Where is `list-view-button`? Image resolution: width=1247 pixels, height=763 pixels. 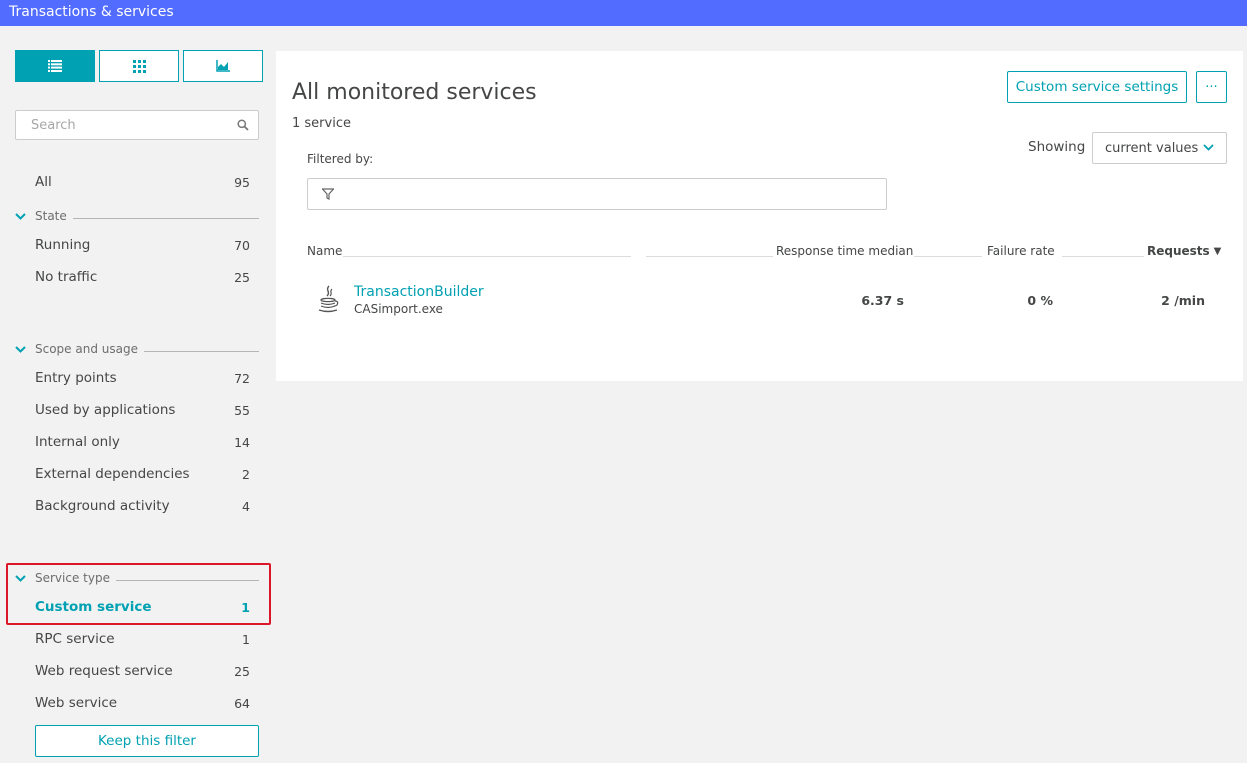 list-view-button is located at coordinates (55, 66).